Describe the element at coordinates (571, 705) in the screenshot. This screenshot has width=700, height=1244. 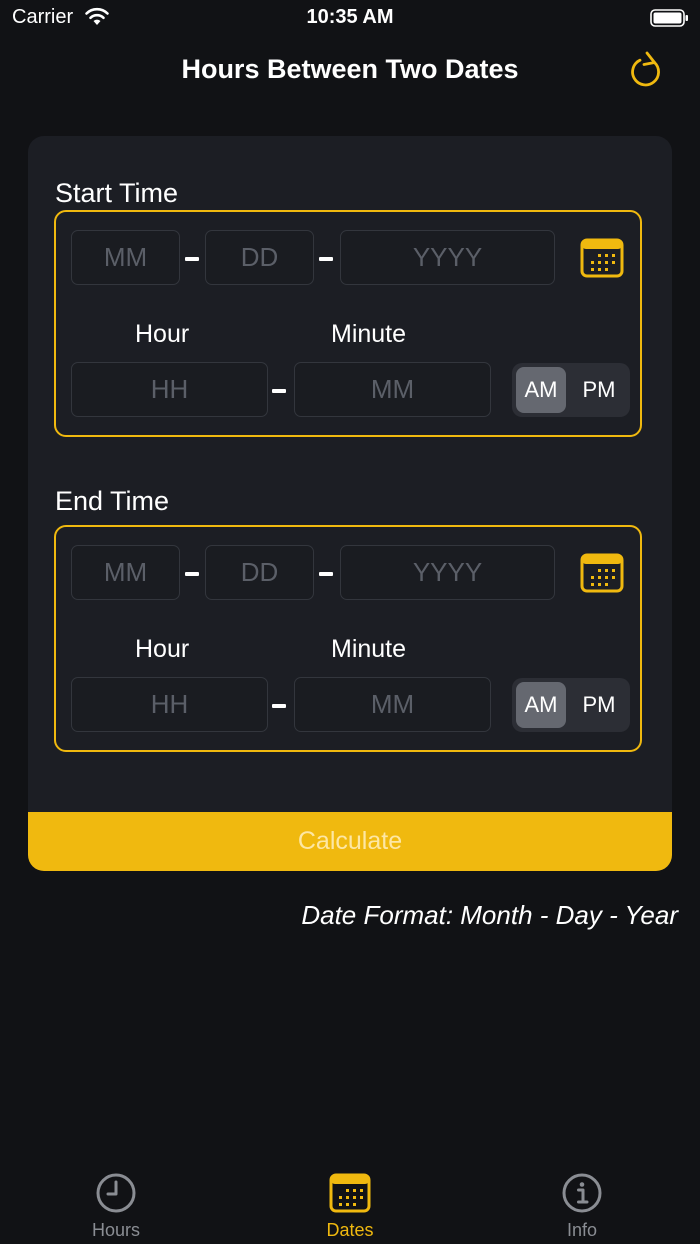
I see `end-ampm-toggle: AM PM` at that location.